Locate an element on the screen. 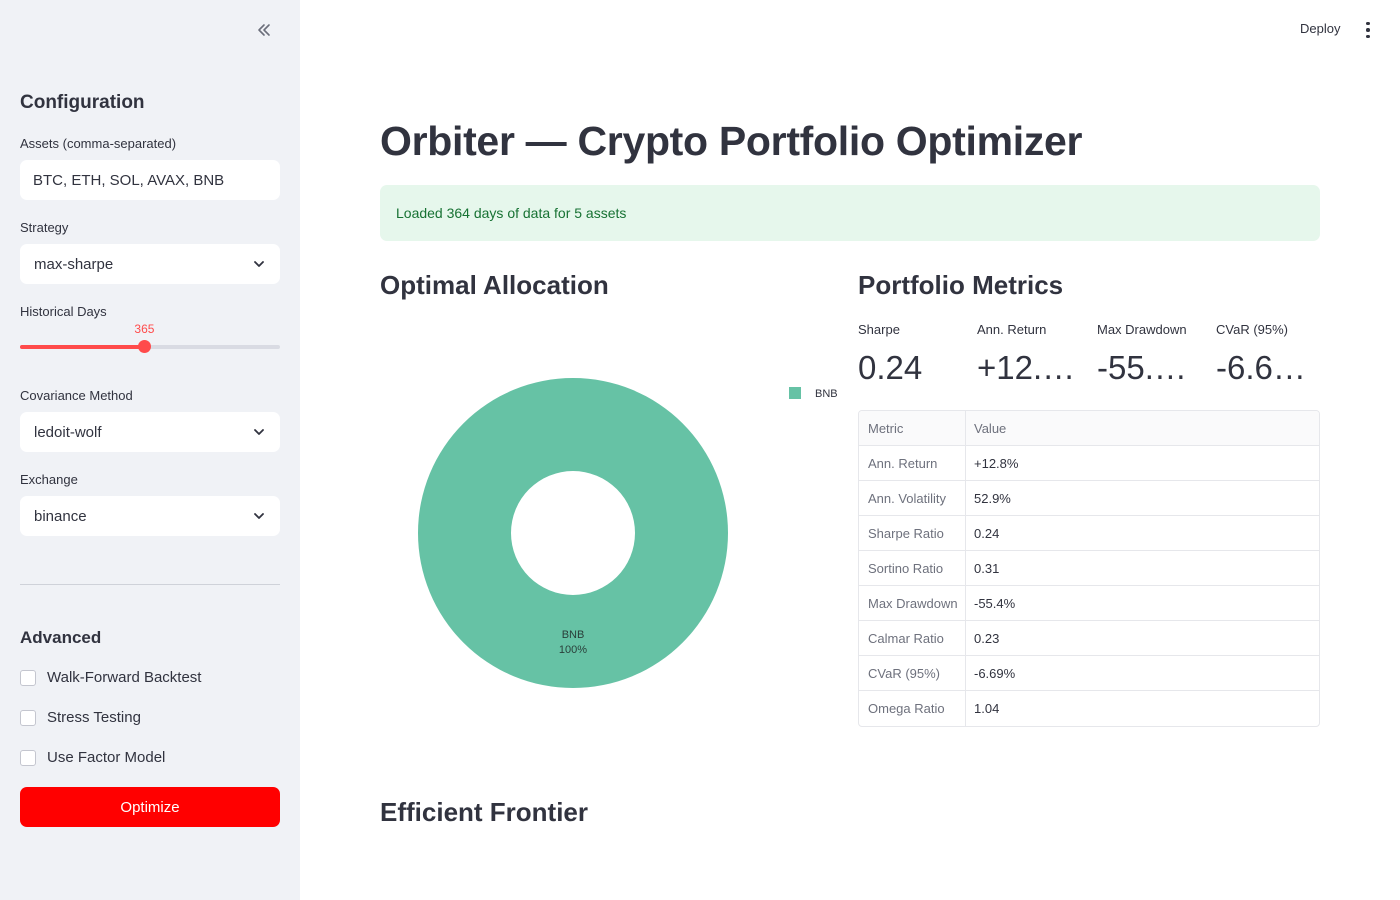 Image resolution: width=1400 pixels, height=900 pixels. checkbox-label: Walk-Forward Backtest is located at coordinates (124, 677).